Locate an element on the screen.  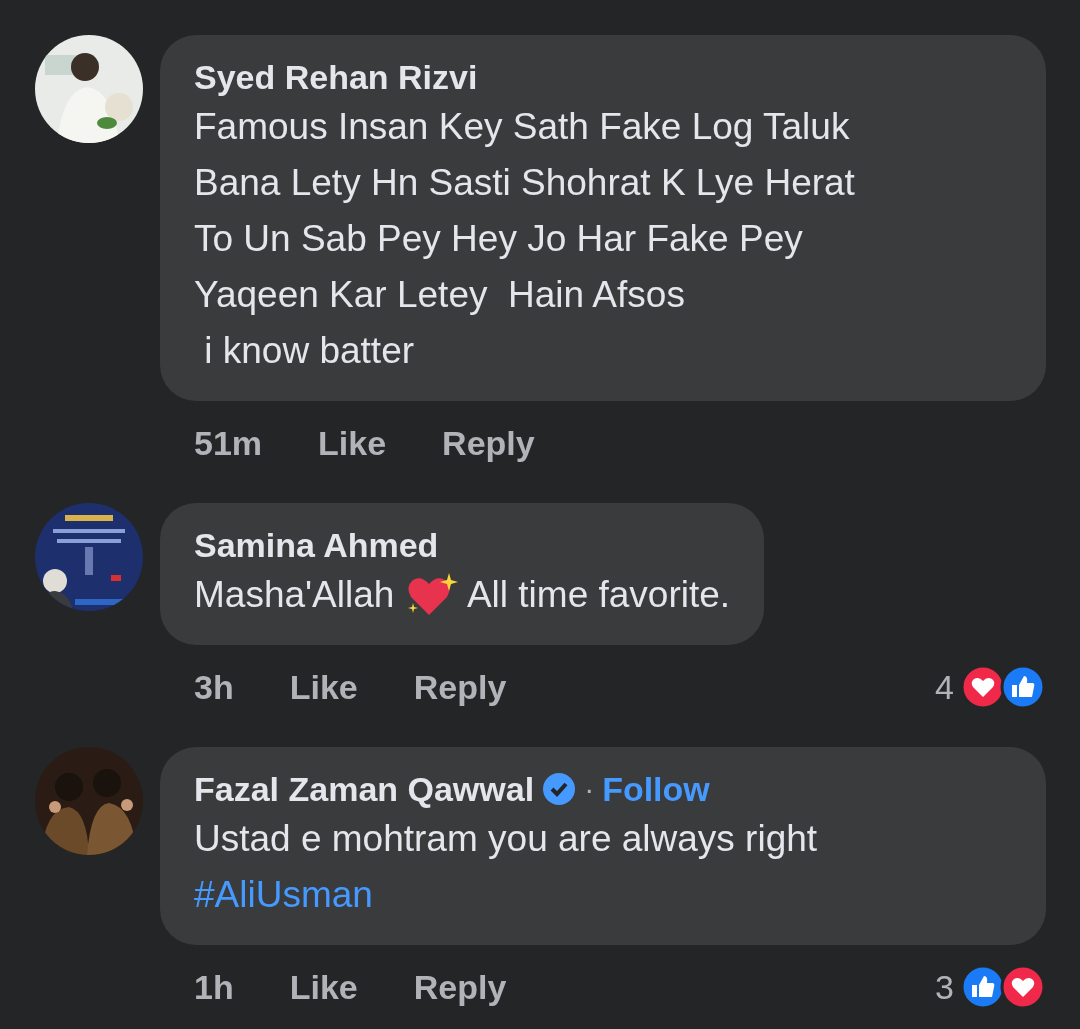
comment-time: 3h is located at coordinates (214, 687).